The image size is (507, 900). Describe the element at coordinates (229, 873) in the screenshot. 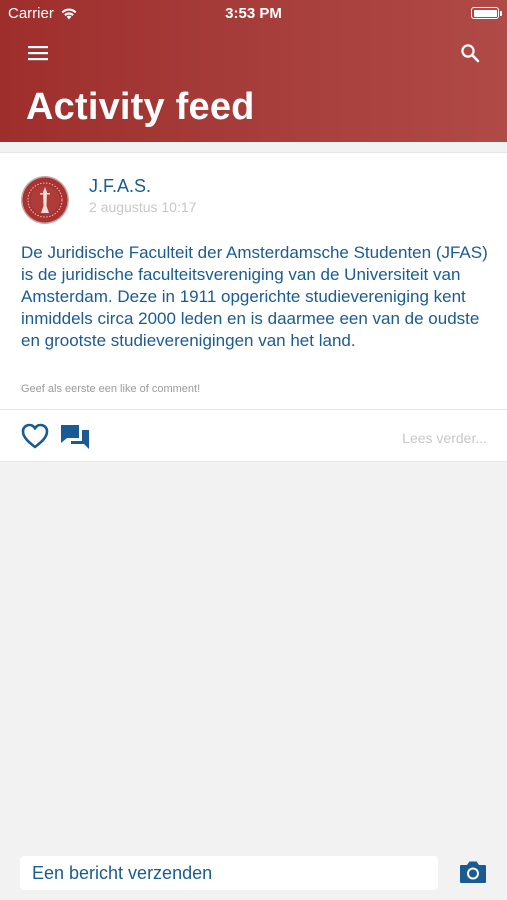

I see `message-input` at that location.